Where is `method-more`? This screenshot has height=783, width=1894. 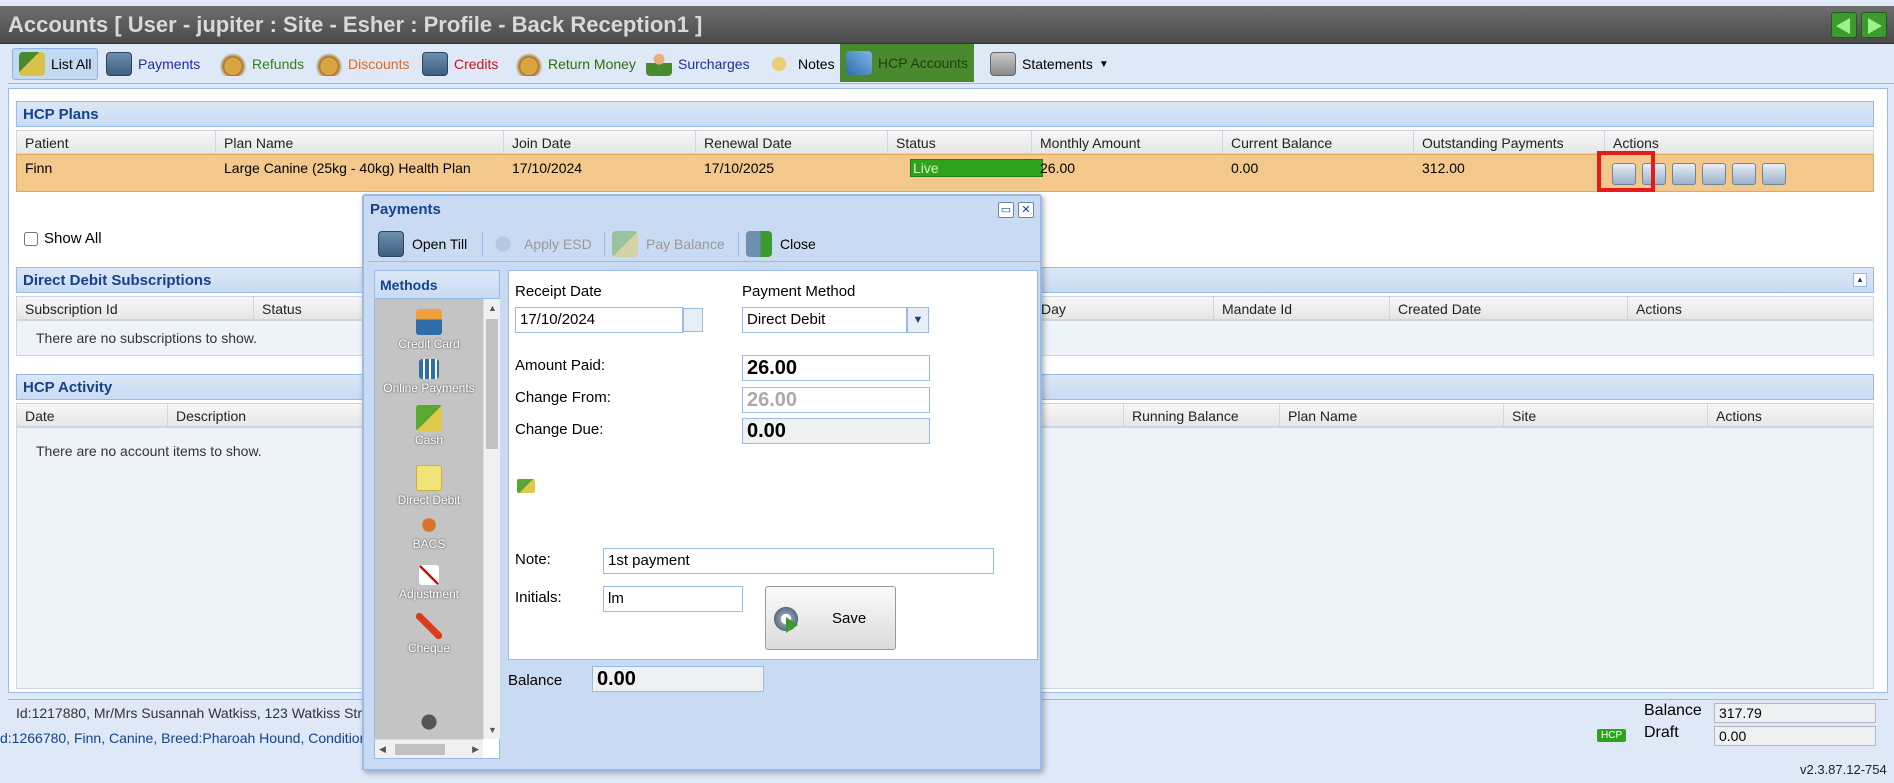
method-more is located at coordinates (429, 723).